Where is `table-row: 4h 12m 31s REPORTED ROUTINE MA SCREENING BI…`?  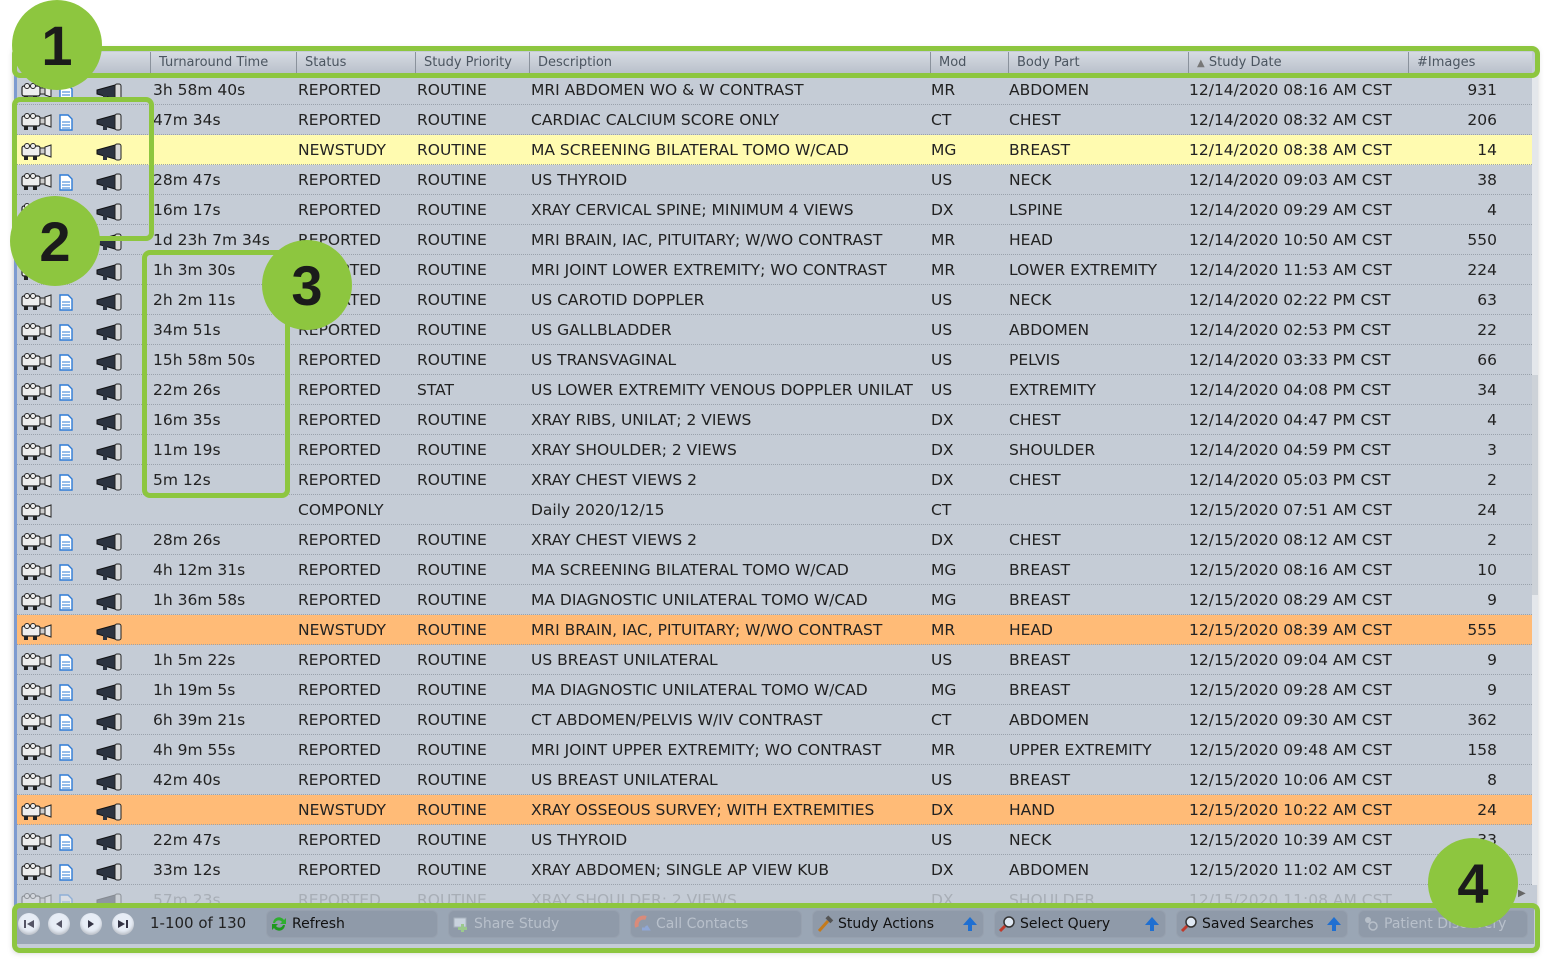 table-row: 4h 12m 31s REPORTED ROUTINE MA SCREENING BI… is located at coordinates (774, 570).